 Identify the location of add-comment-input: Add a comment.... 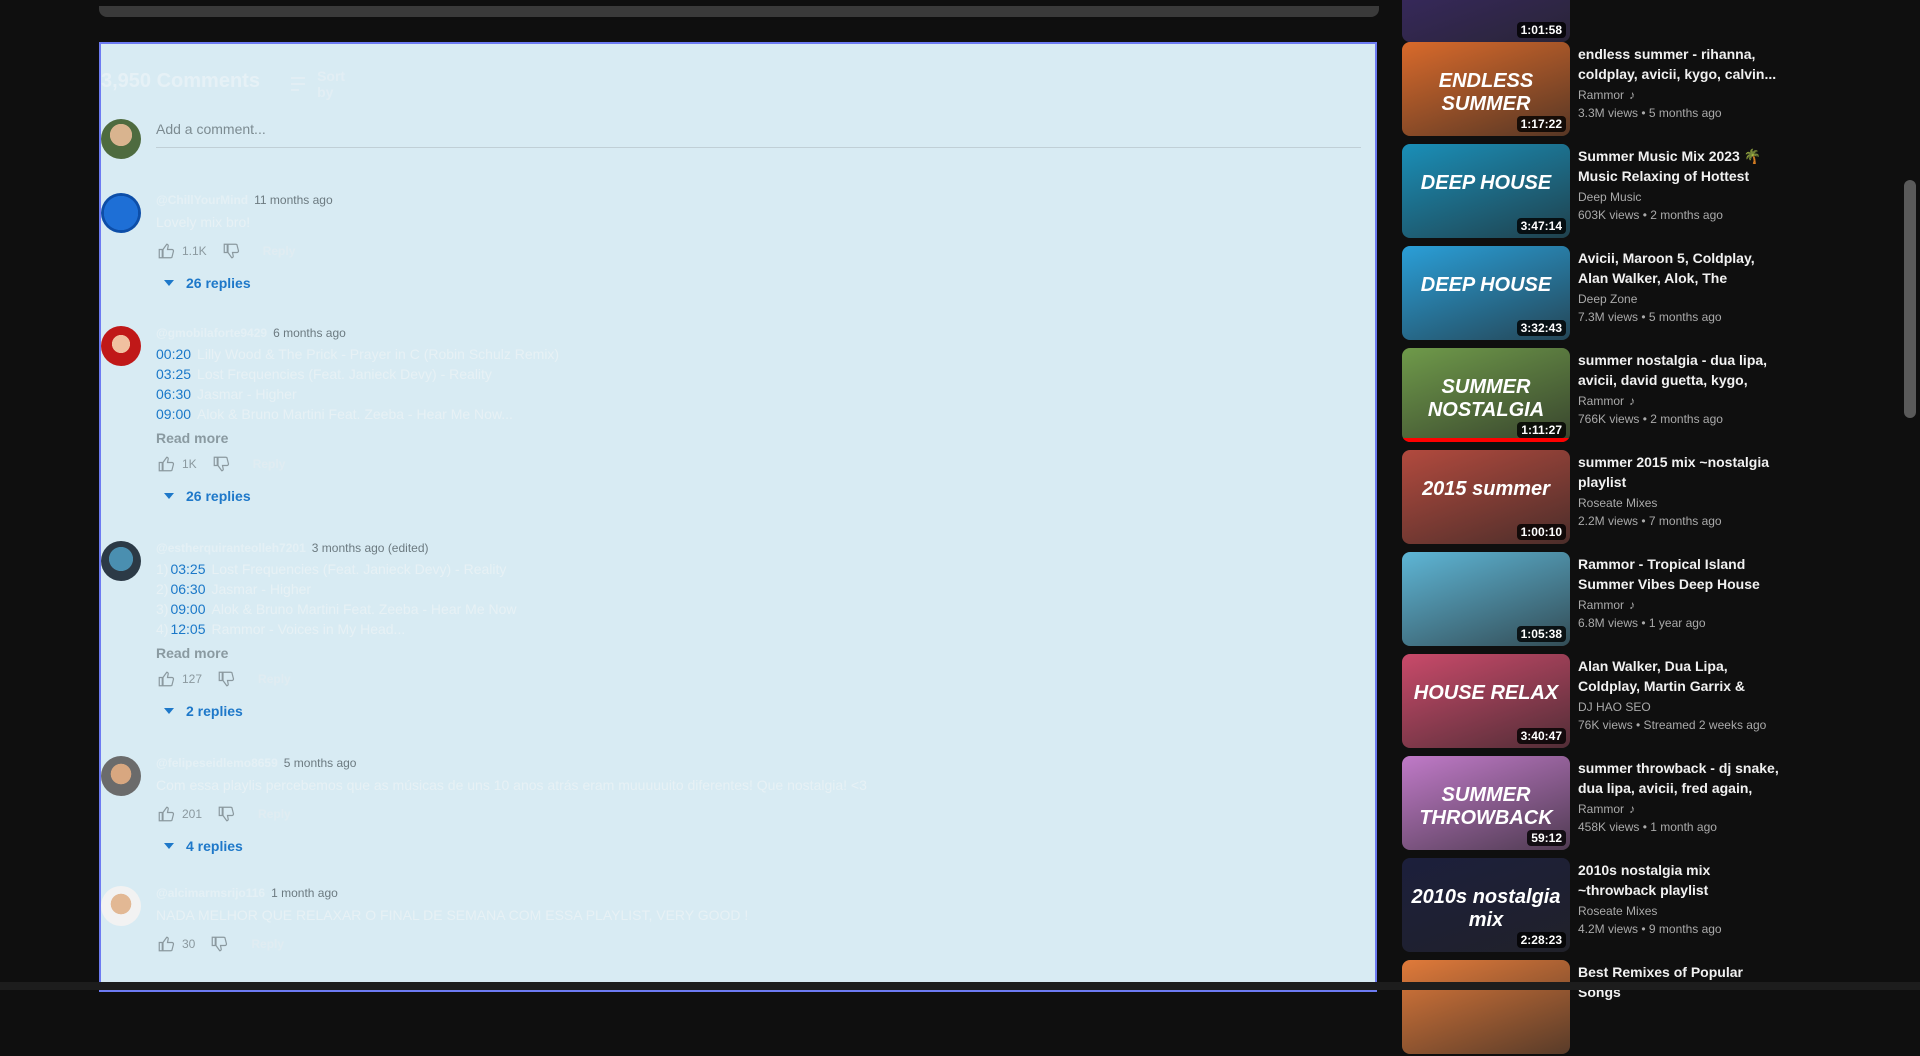
(758, 134).